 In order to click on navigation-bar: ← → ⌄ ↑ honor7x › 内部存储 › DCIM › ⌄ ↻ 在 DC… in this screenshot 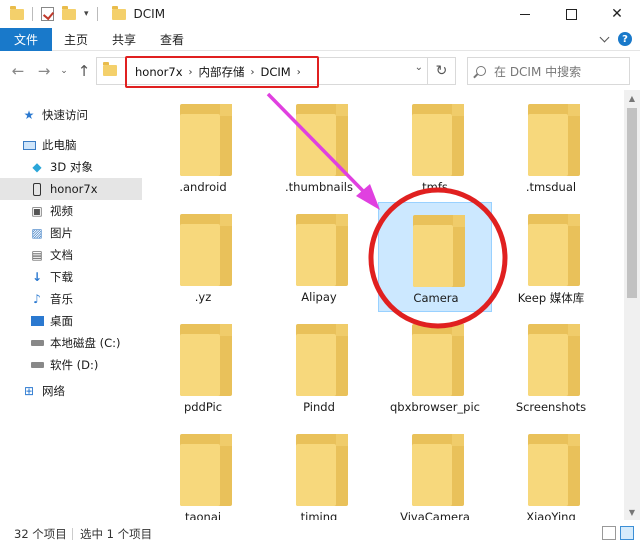, I will do `click(320, 71)`.